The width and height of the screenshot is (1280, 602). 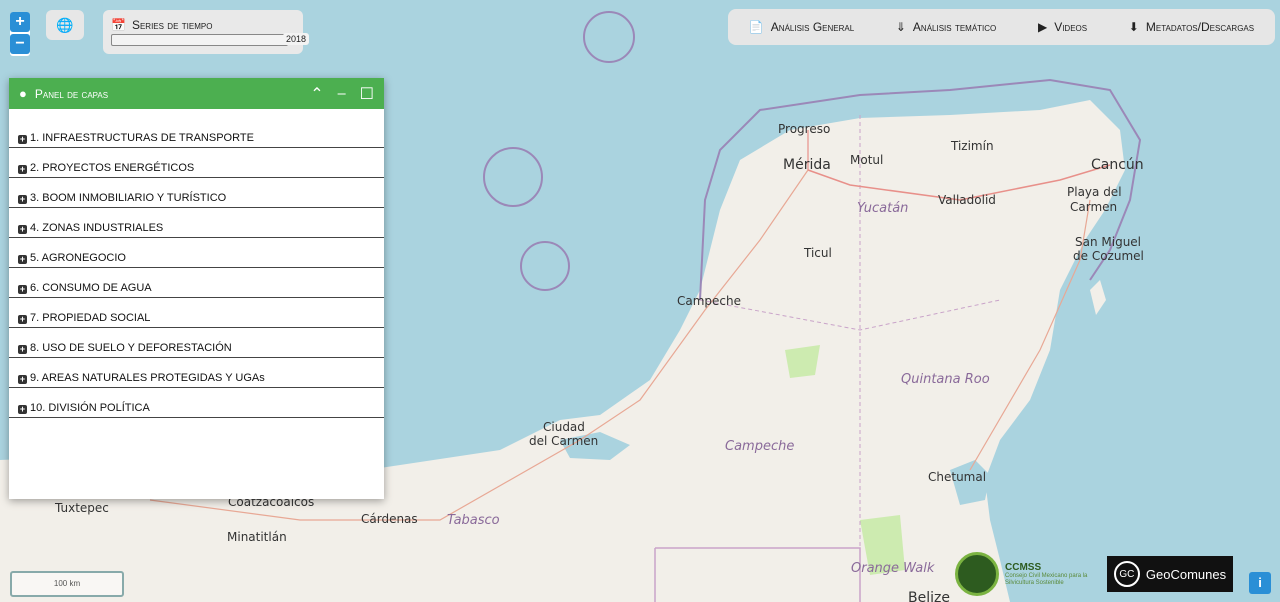 What do you see at coordinates (756, 27) in the screenshot?
I see `document-icon: 📄` at bounding box center [756, 27].